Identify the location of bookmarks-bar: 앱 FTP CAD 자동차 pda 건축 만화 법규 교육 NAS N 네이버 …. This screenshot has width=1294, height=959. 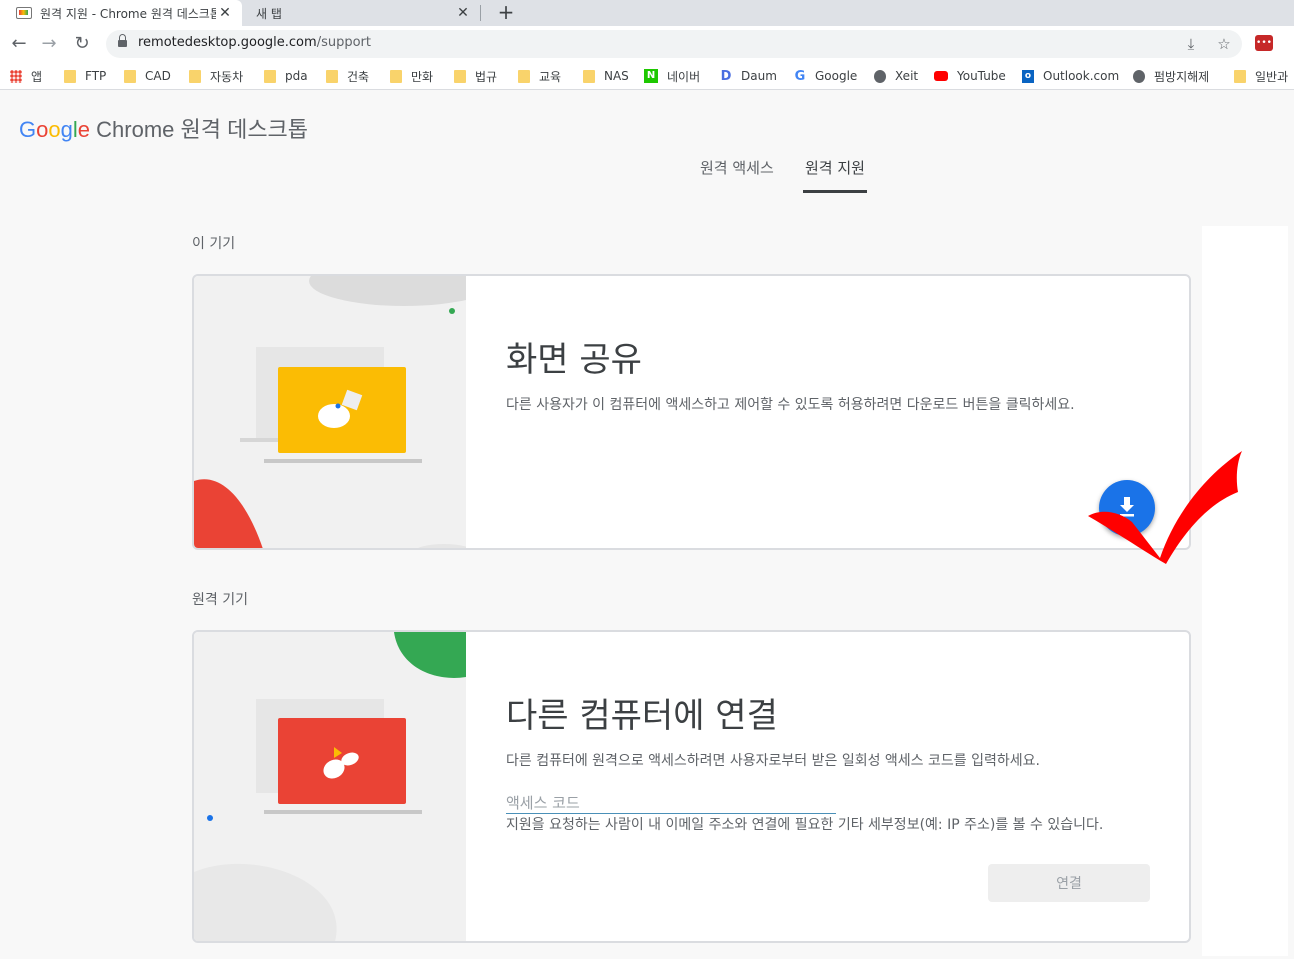
(647, 76).